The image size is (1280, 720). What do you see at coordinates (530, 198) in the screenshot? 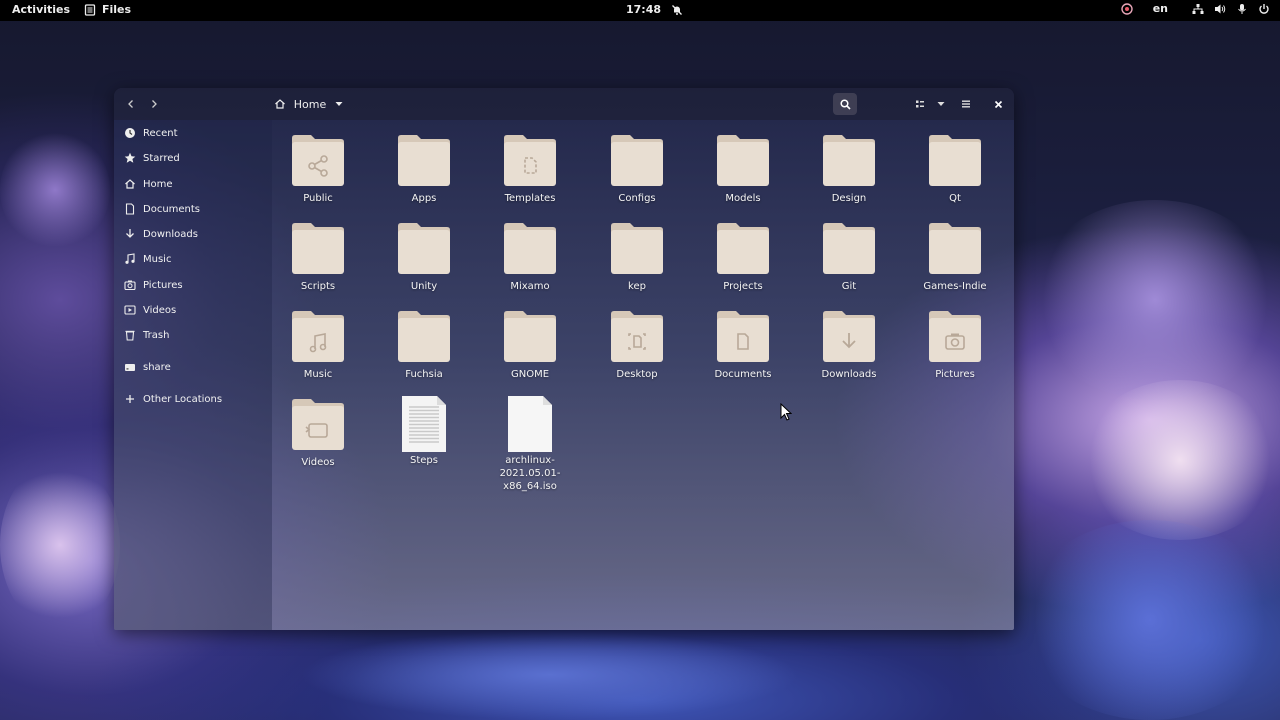
I see `file-name-label: Templates` at bounding box center [530, 198].